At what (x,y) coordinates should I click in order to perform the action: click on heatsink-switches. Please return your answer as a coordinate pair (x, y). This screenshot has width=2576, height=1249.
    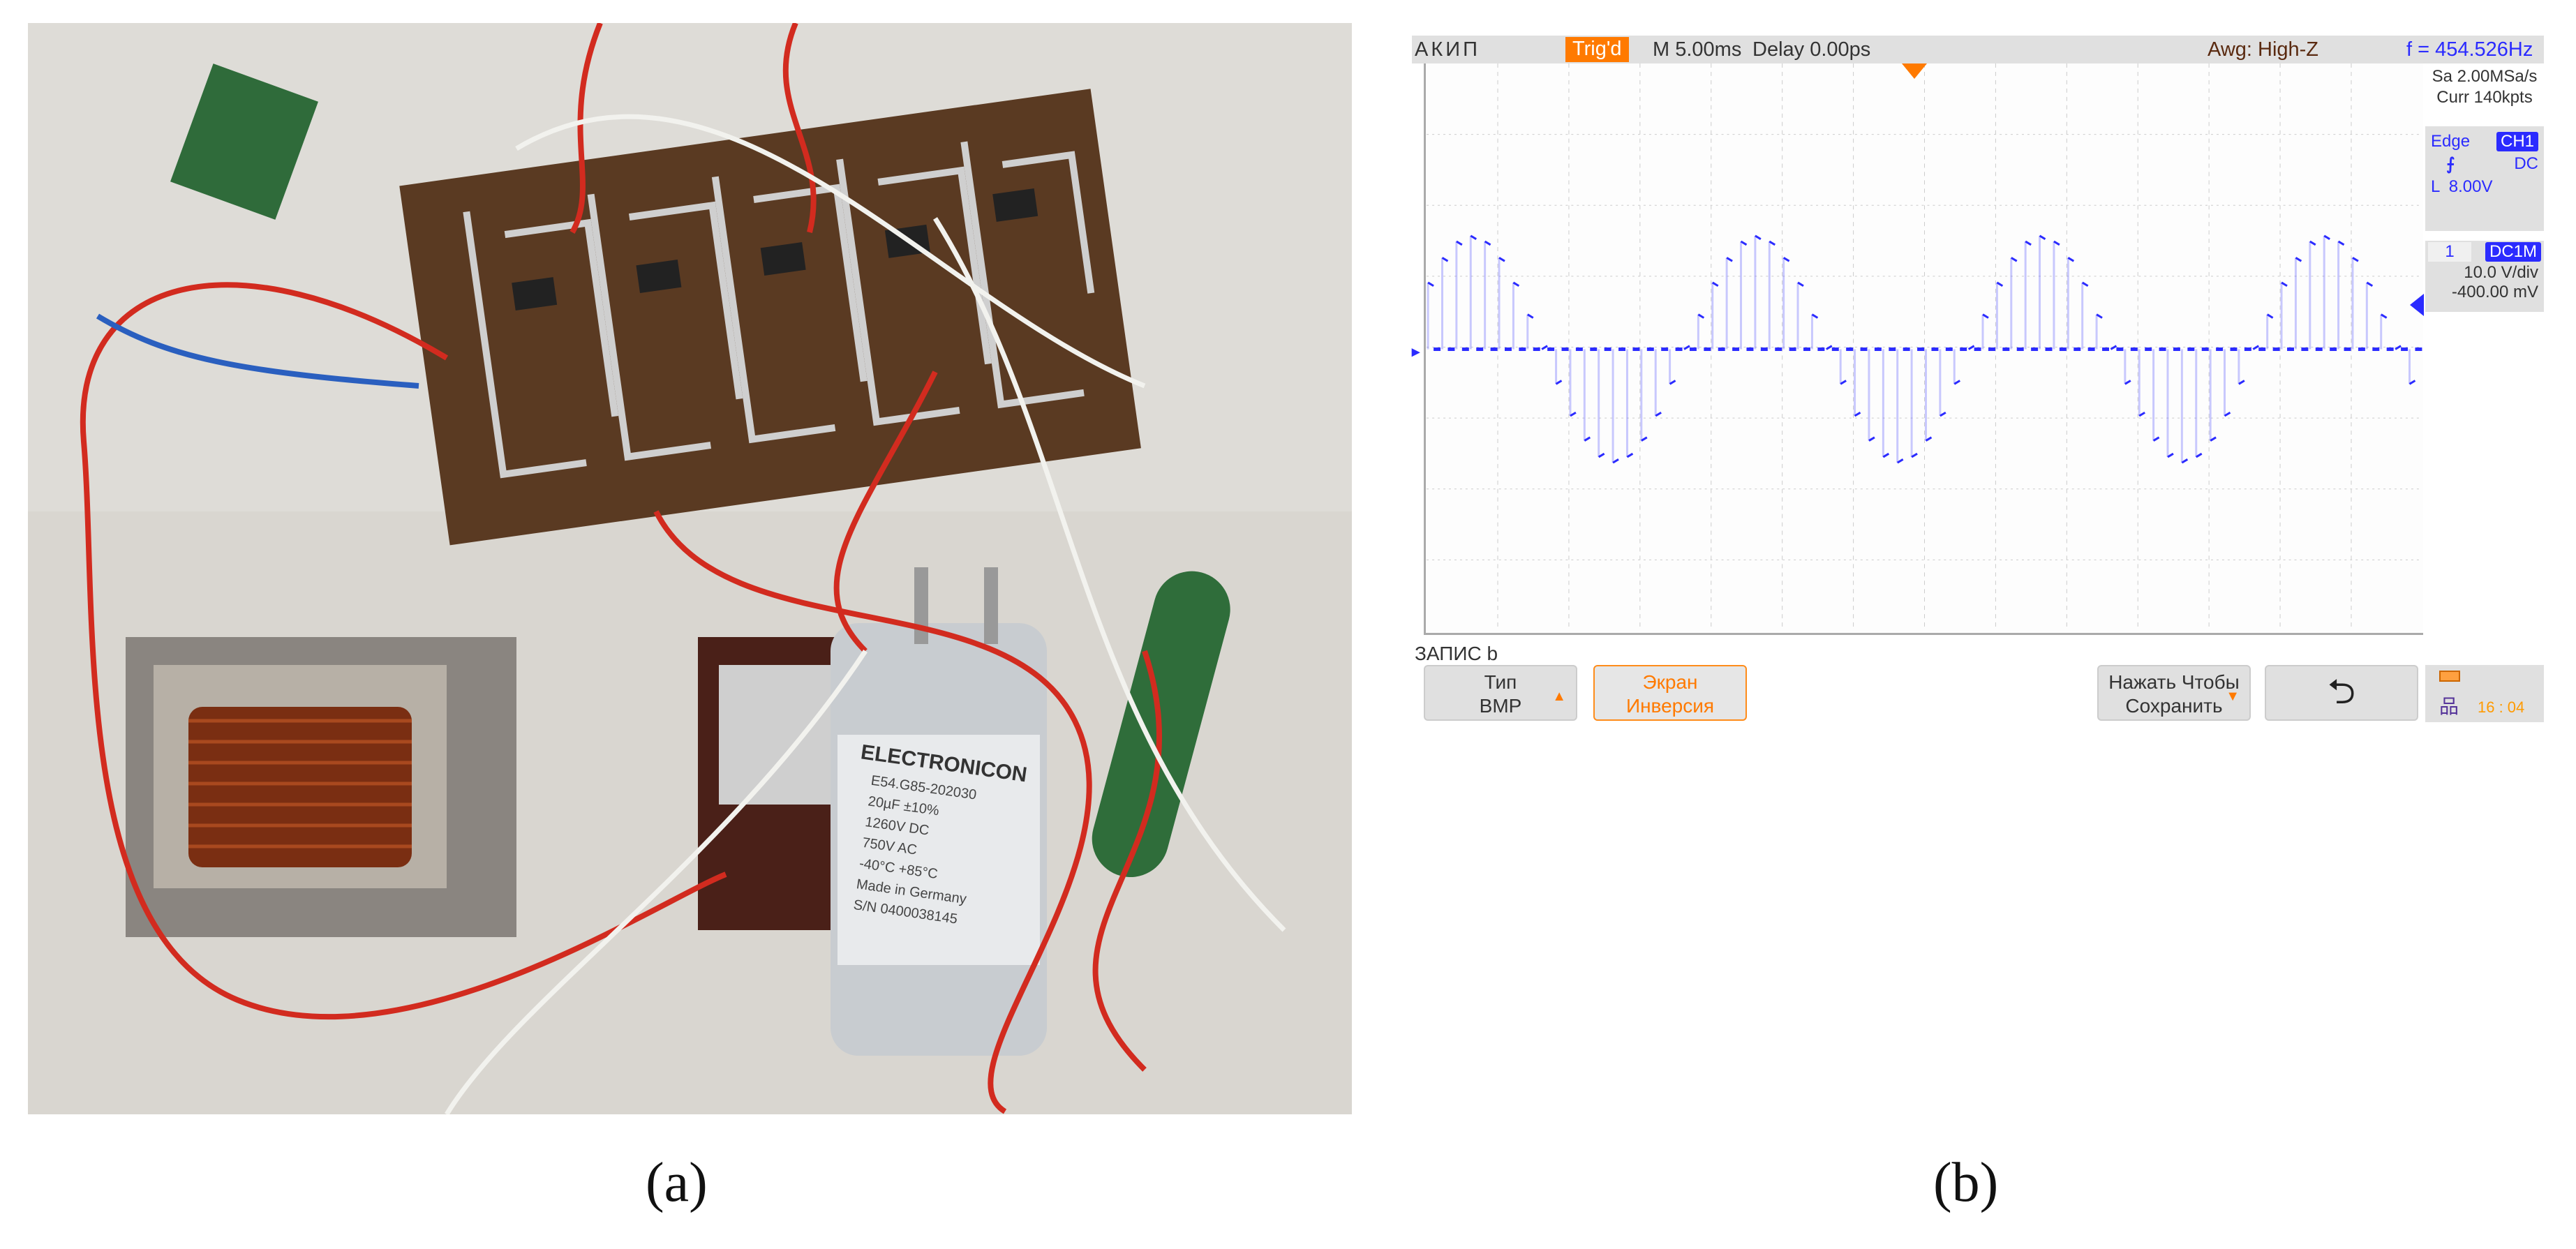
    Looking at the image, I should click on (774, 783).